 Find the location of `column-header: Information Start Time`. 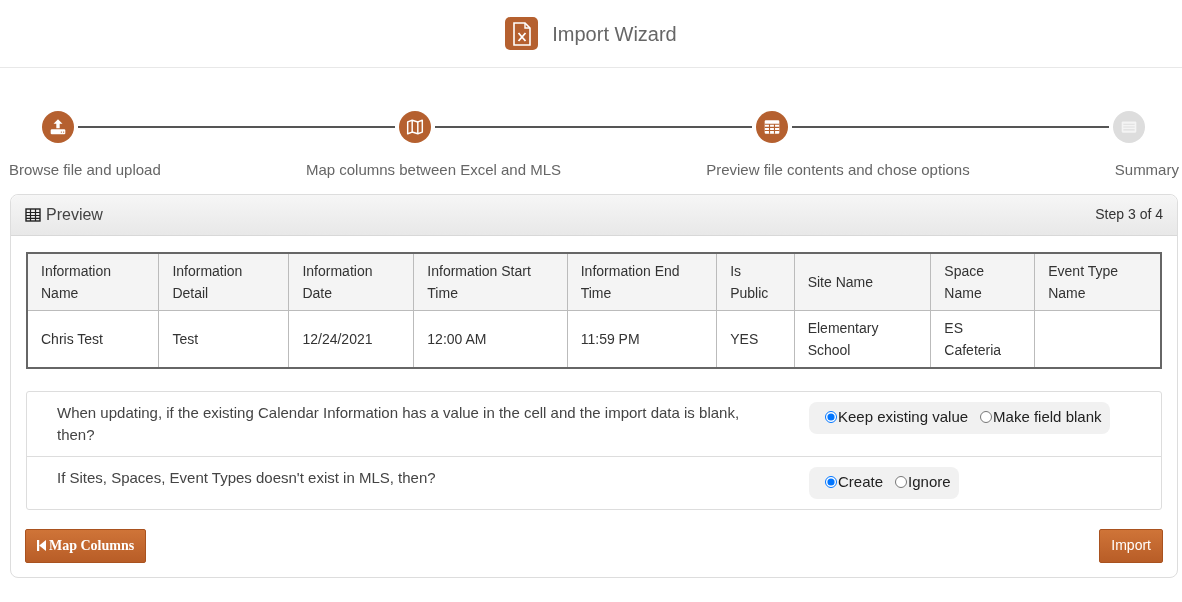

column-header: Information Start Time is located at coordinates (490, 281).